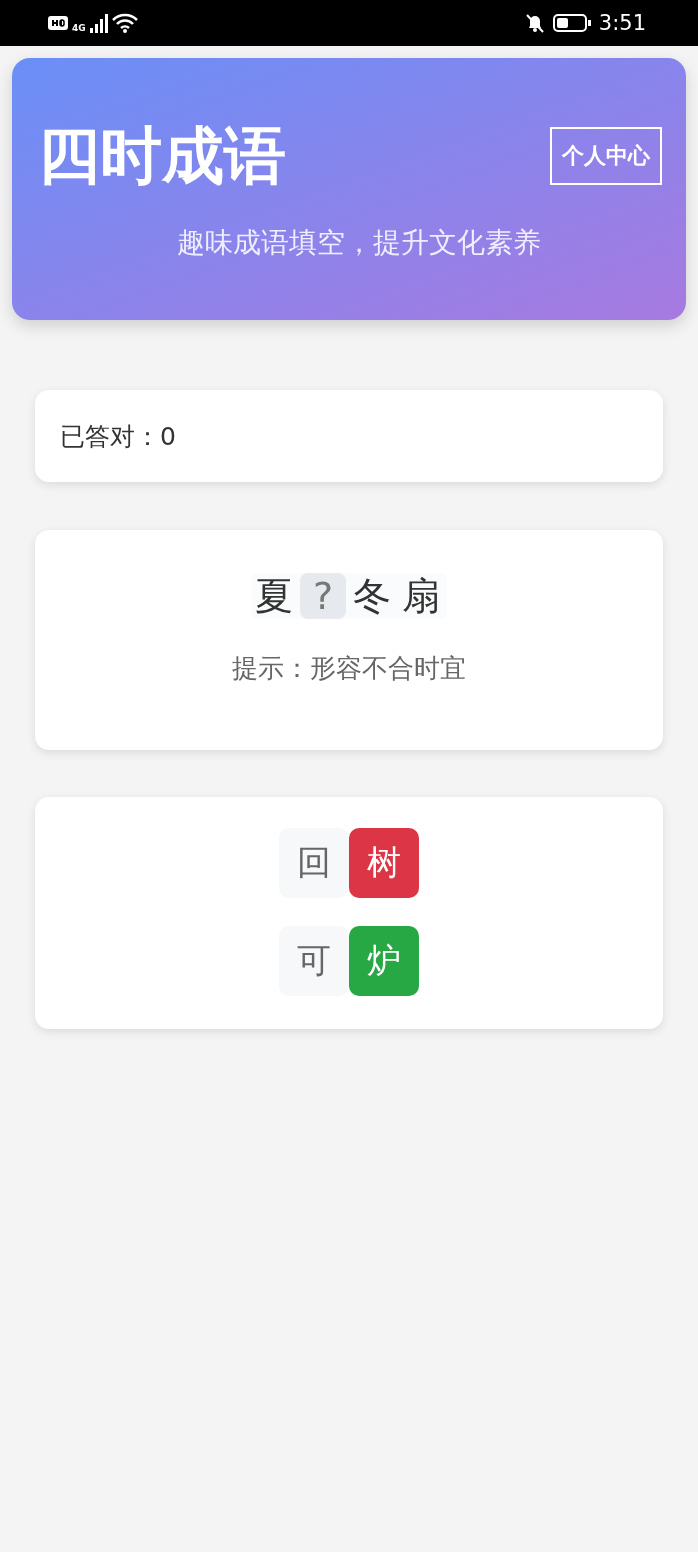 Image resolution: width=698 pixels, height=1552 pixels. Describe the element at coordinates (274, 596) in the screenshot. I see `idiom-char: 夏` at that location.